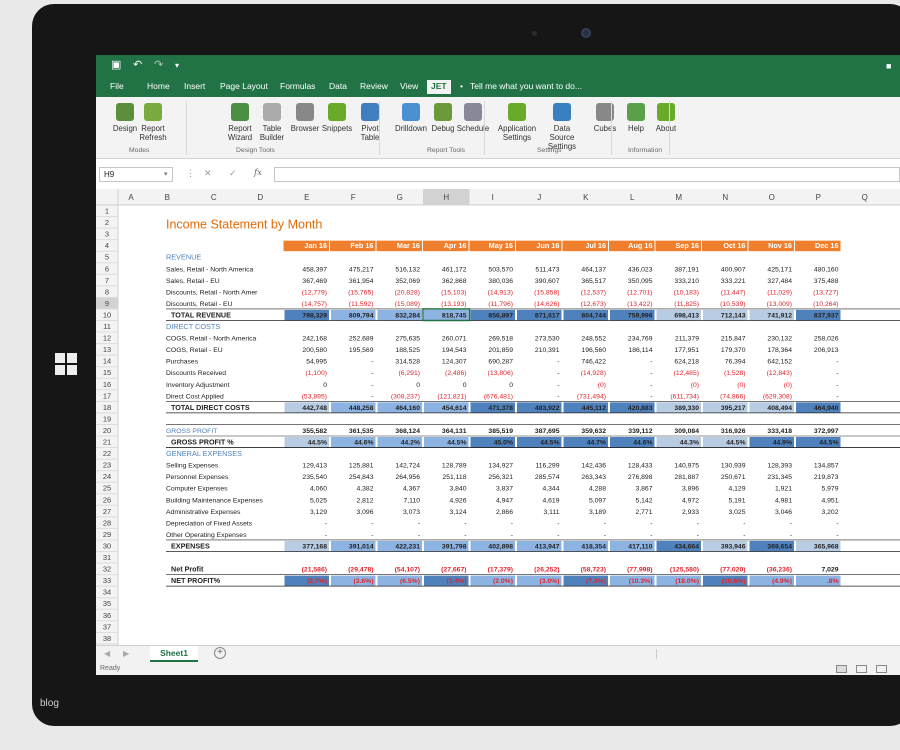 Image resolution: width=900 pixels, height=750 pixels. Describe the element at coordinates (779, 269) in the screenshot. I see `value-cell: 425,171` at that location.